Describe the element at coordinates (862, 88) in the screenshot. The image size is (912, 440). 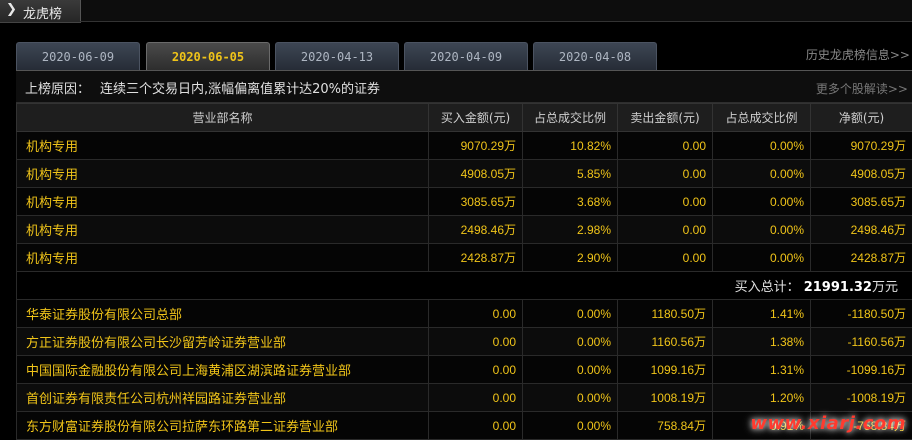
I see `more-analysis-link: 更多个股解读>>` at that location.